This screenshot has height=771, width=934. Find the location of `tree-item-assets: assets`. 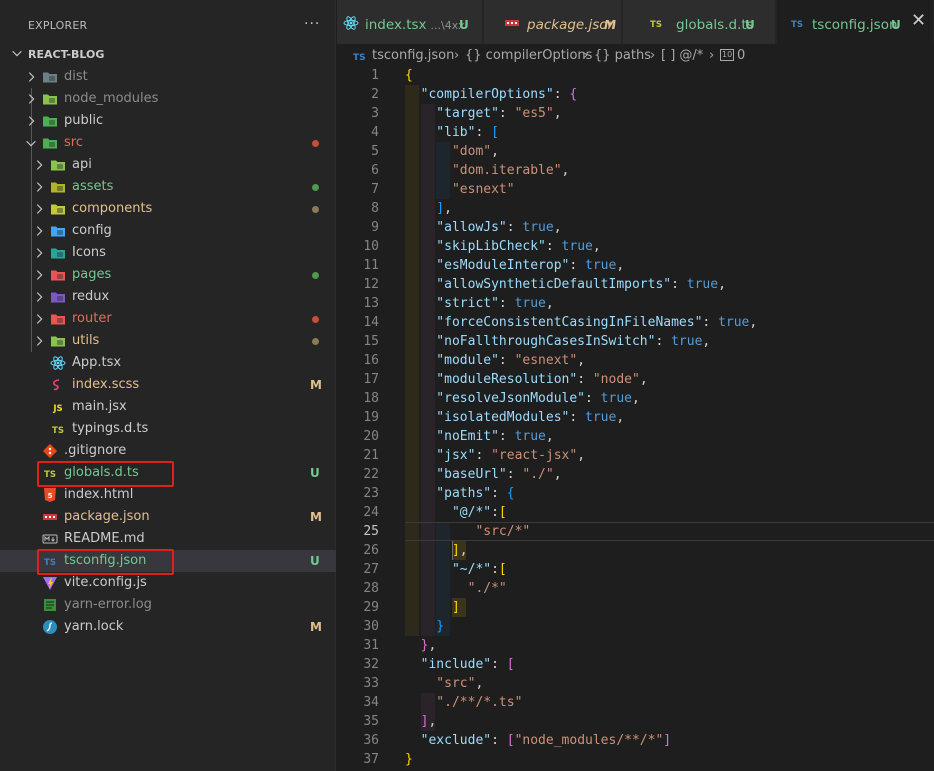

tree-item-assets: assets is located at coordinates (168, 187).